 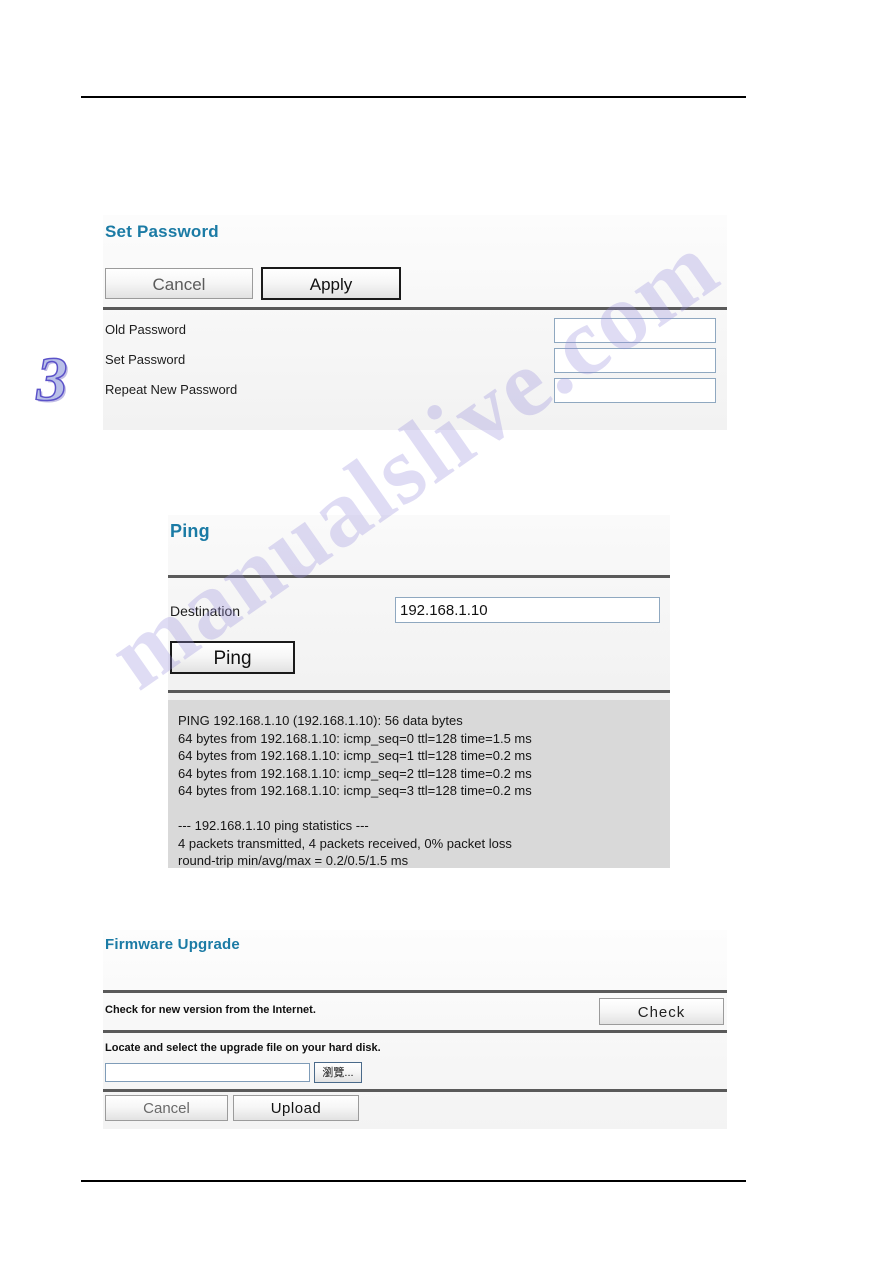 What do you see at coordinates (232, 657) in the screenshot?
I see `ping-button: Ping` at bounding box center [232, 657].